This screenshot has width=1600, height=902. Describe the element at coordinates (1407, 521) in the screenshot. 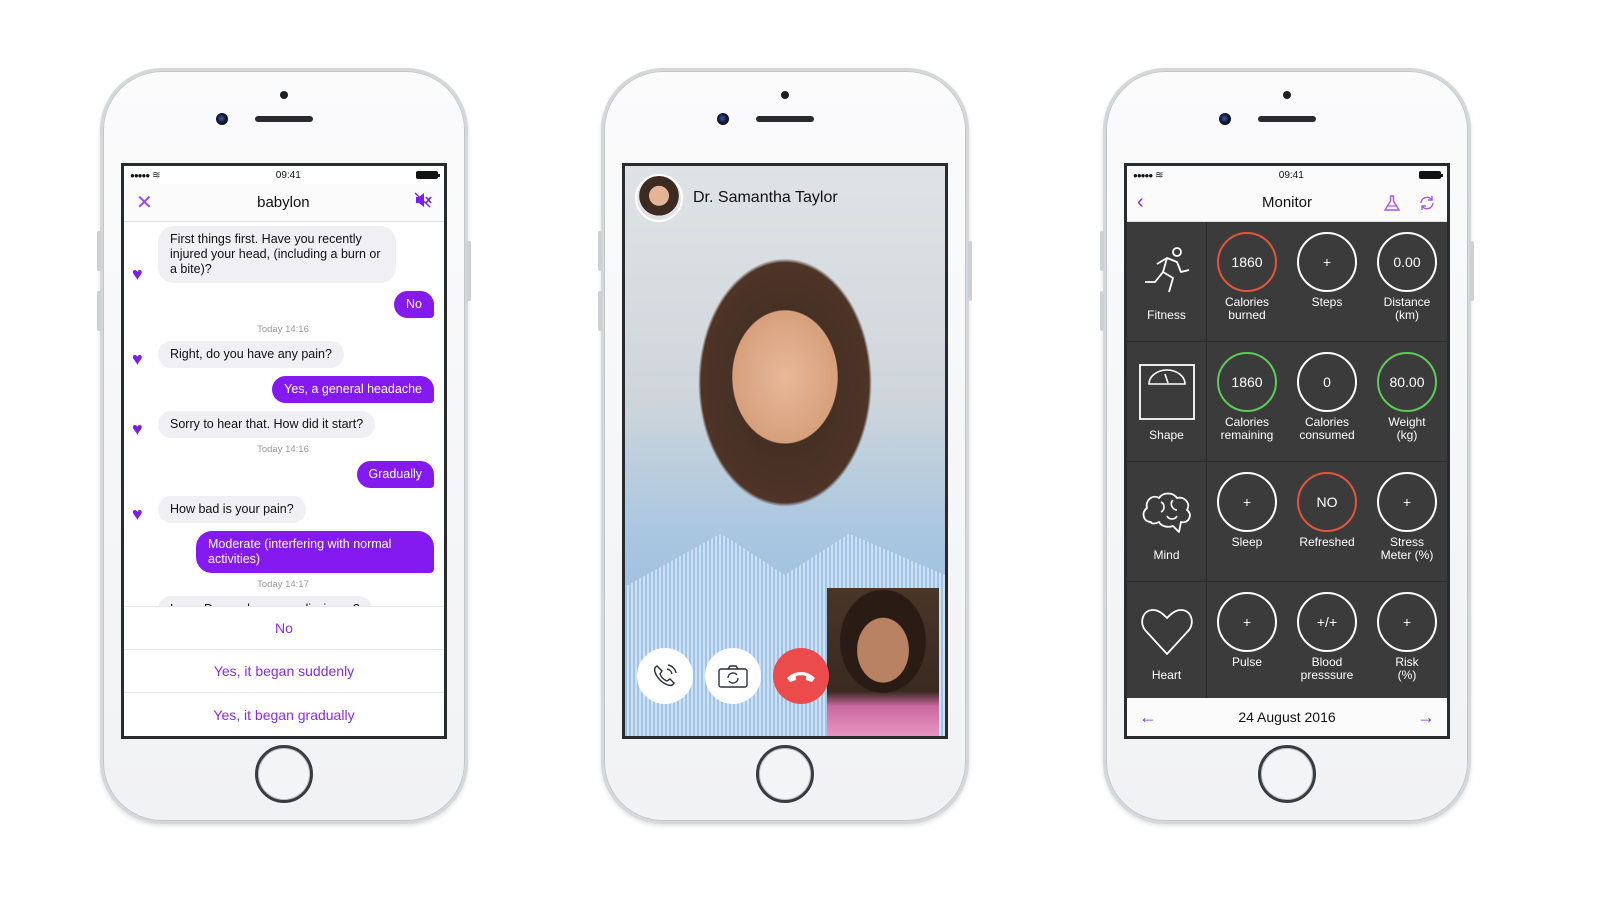

I see `metric-tile: + Stress Meter (%)` at that location.